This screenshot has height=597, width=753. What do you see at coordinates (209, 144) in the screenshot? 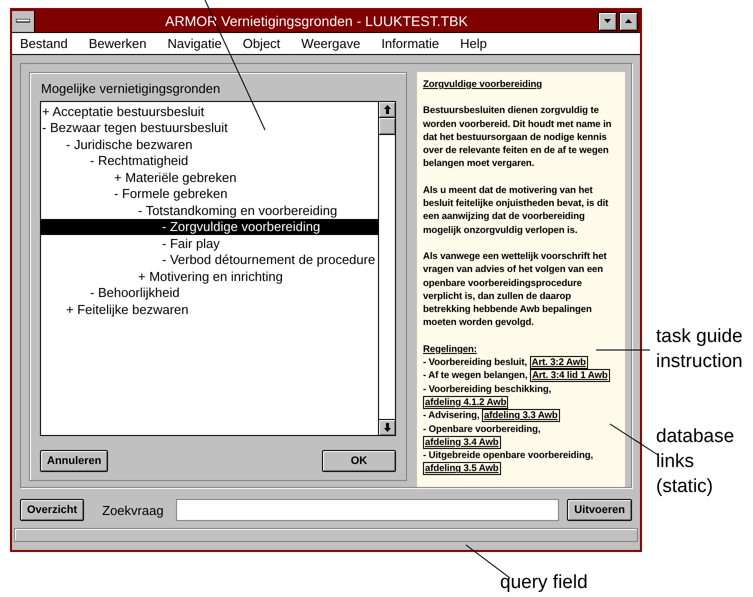
I see `tree-item: - Juridische bezwaren` at bounding box center [209, 144].